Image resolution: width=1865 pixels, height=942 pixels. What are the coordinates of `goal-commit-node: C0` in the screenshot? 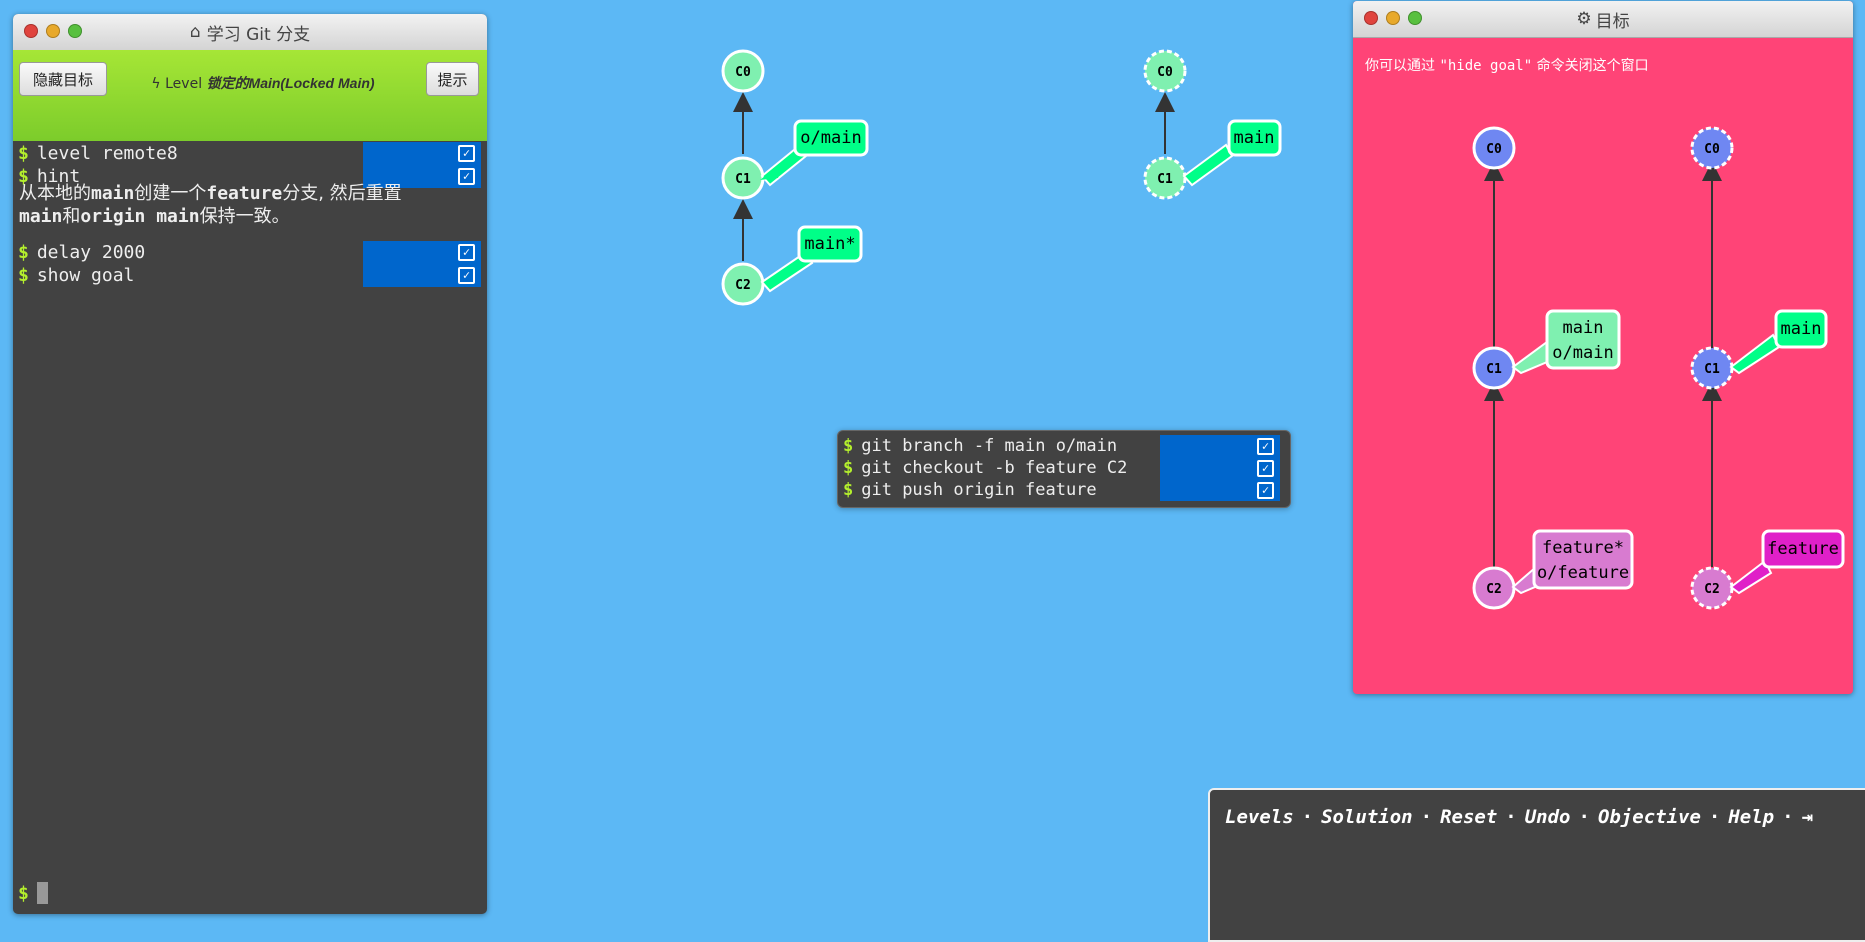 It's located at (1494, 148).